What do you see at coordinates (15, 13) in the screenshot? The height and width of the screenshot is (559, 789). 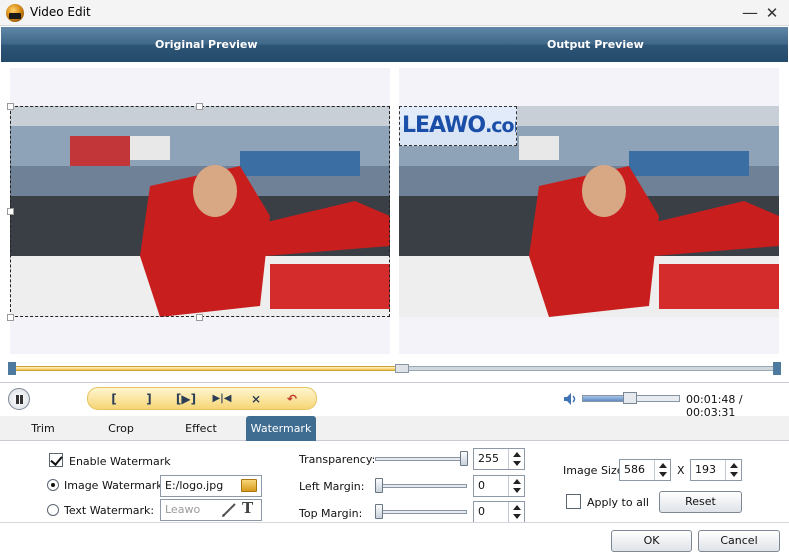 I see `app-icon` at bounding box center [15, 13].